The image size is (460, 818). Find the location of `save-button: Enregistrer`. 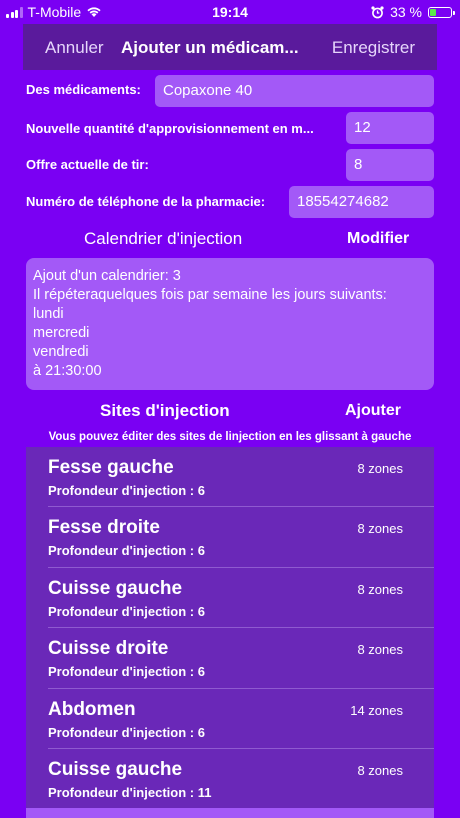

save-button: Enregistrer is located at coordinates (373, 48).